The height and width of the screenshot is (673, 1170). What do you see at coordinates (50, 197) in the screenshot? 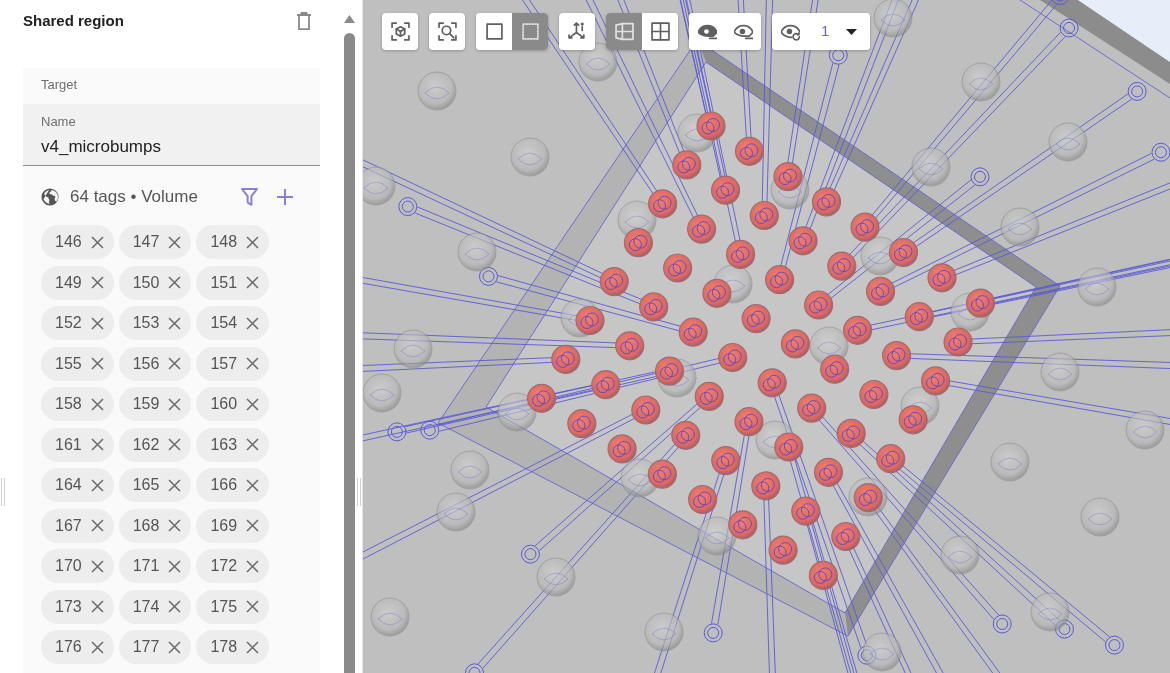
I see `globe-icon` at bounding box center [50, 197].